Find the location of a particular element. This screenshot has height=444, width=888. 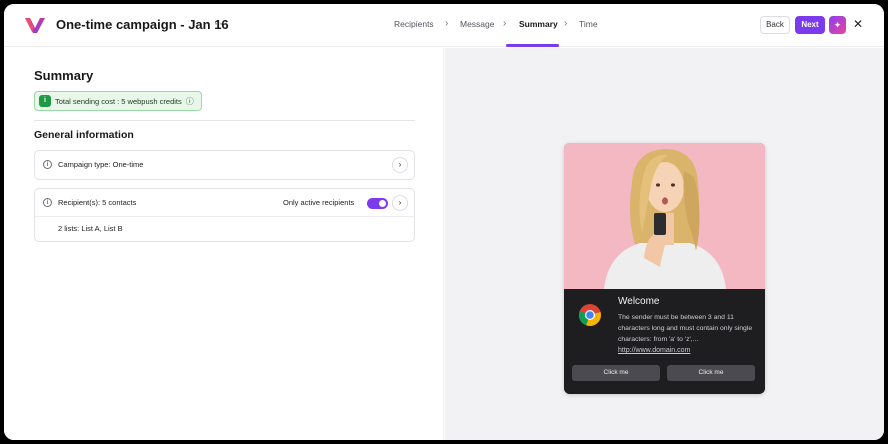

back-button: Back is located at coordinates (775, 25).